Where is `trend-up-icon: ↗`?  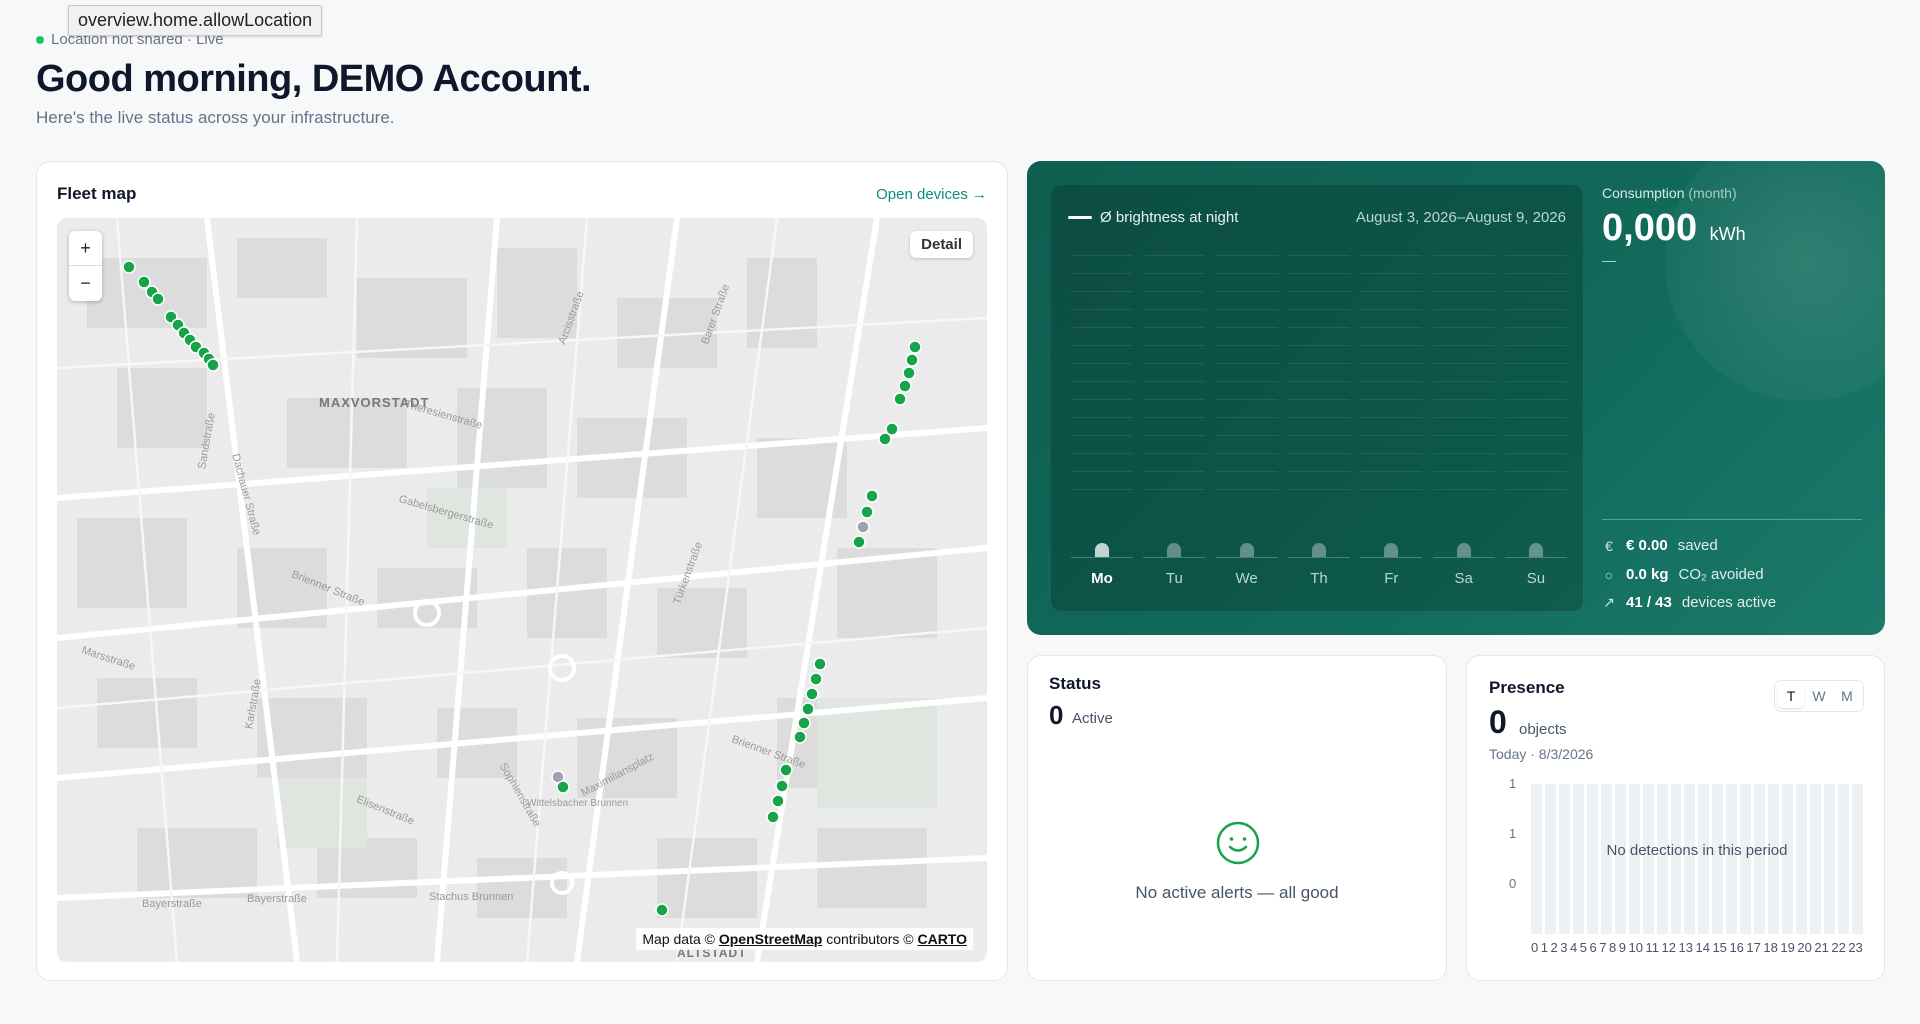
trend-up-icon: ↗ is located at coordinates (1609, 602).